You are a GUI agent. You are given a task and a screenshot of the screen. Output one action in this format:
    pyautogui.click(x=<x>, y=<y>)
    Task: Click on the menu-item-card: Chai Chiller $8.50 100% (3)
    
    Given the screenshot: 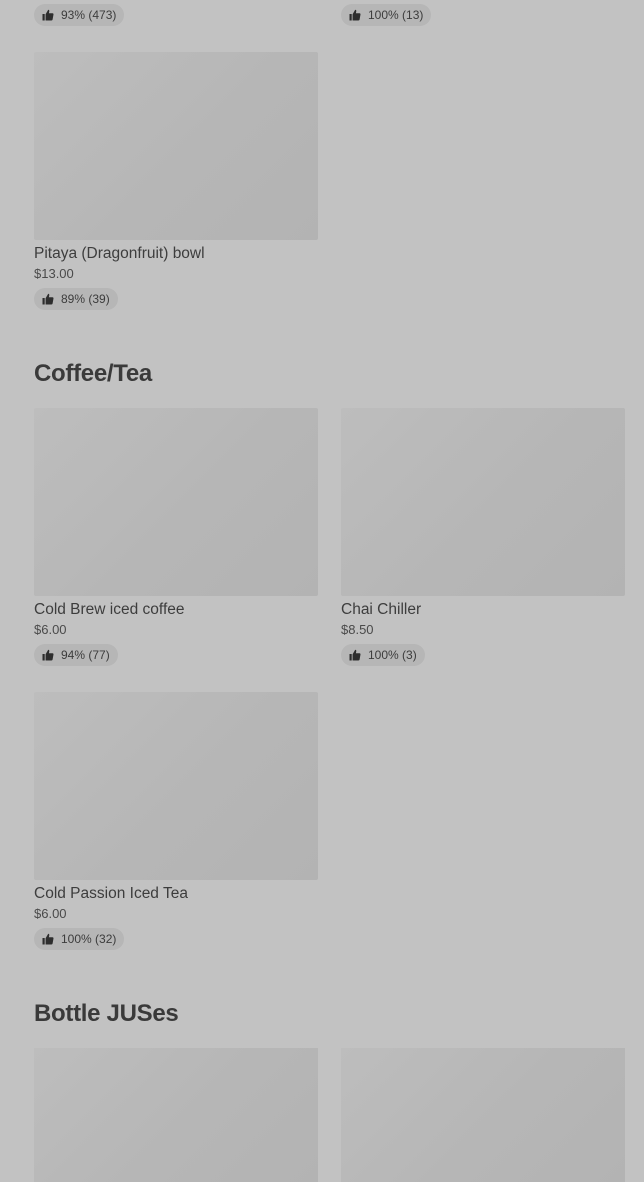 What is the action you would take?
    pyautogui.click(x=483, y=539)
    